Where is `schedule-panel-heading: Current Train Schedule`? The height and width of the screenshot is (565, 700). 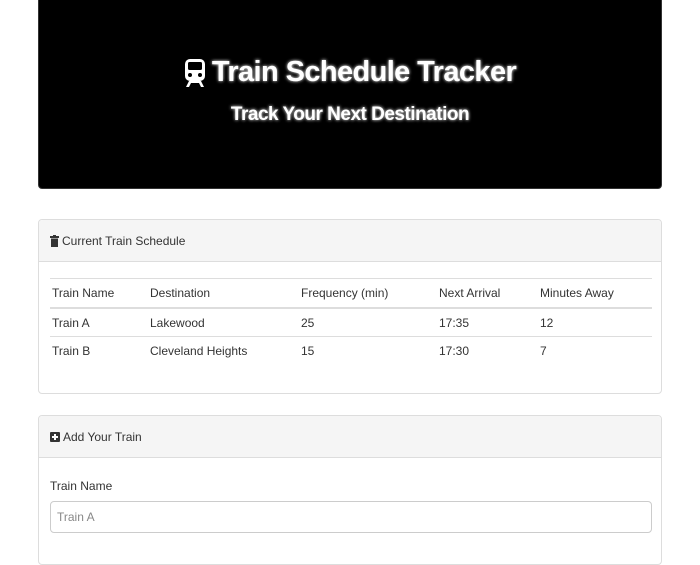
schedule-panel-heading: Current Train Schedule is located at coordinates (350, 241).